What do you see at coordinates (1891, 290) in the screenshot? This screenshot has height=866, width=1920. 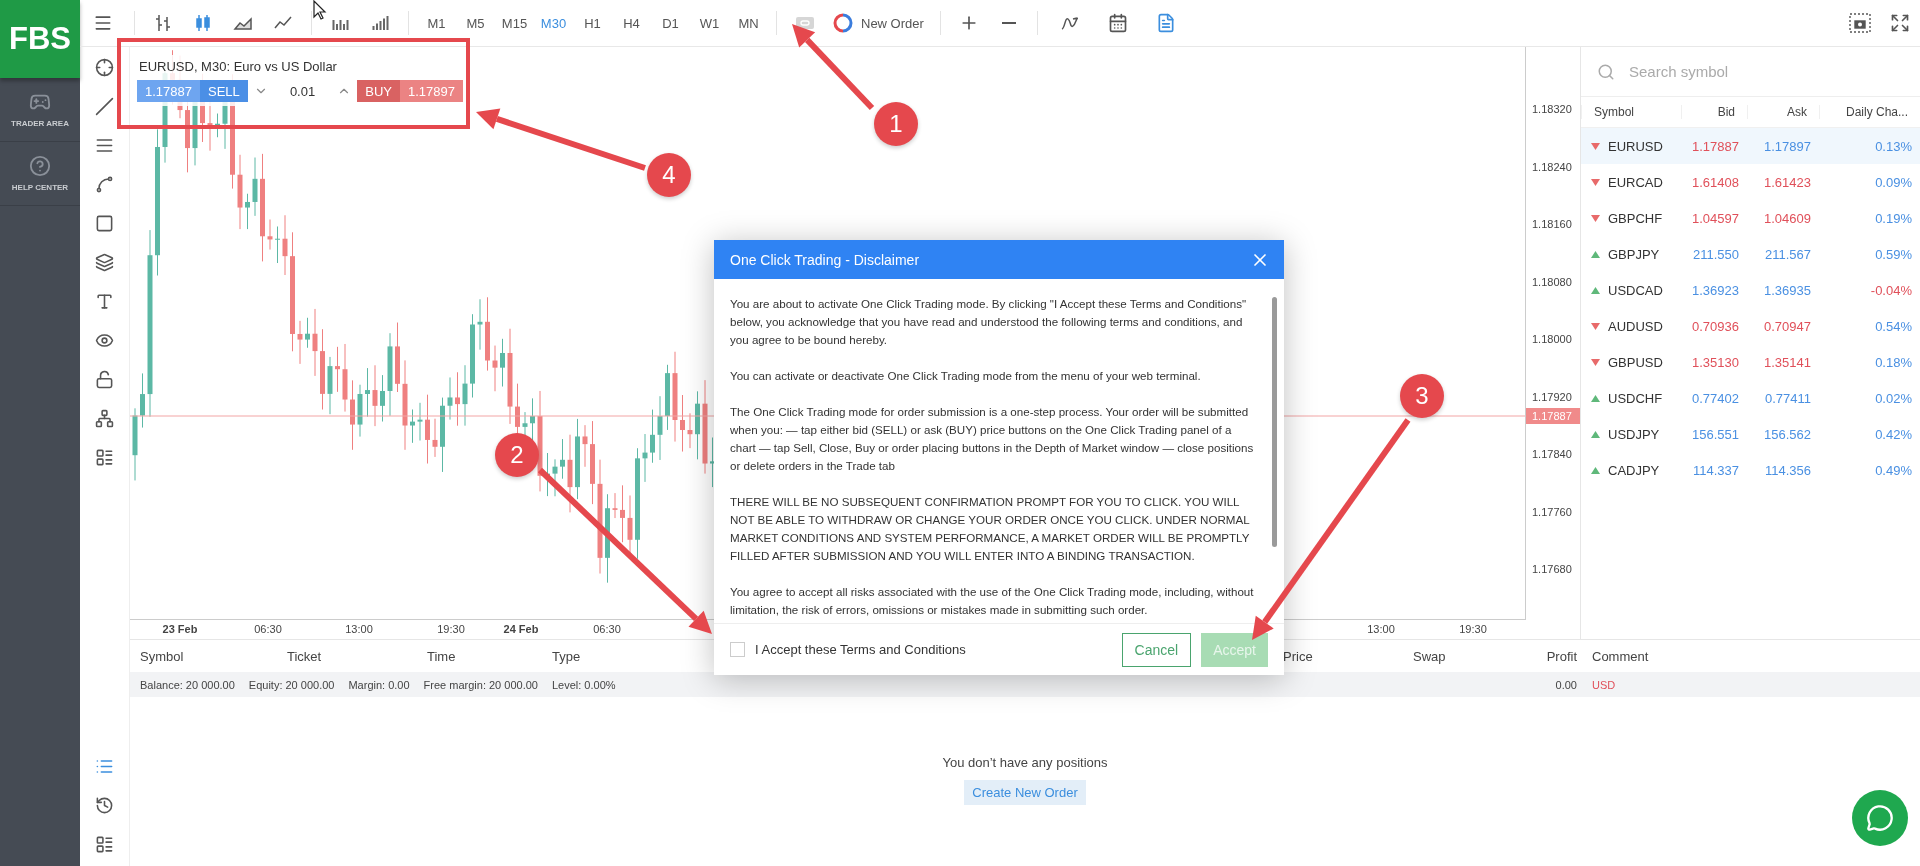 I see `daily-change: -0.04%` at bounding box center [1891, 290].